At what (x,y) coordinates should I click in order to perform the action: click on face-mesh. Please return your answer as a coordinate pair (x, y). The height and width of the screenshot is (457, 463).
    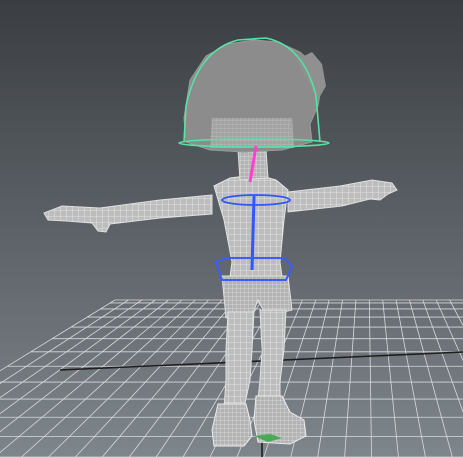
    Looking at the image, I should click on (252, 133).